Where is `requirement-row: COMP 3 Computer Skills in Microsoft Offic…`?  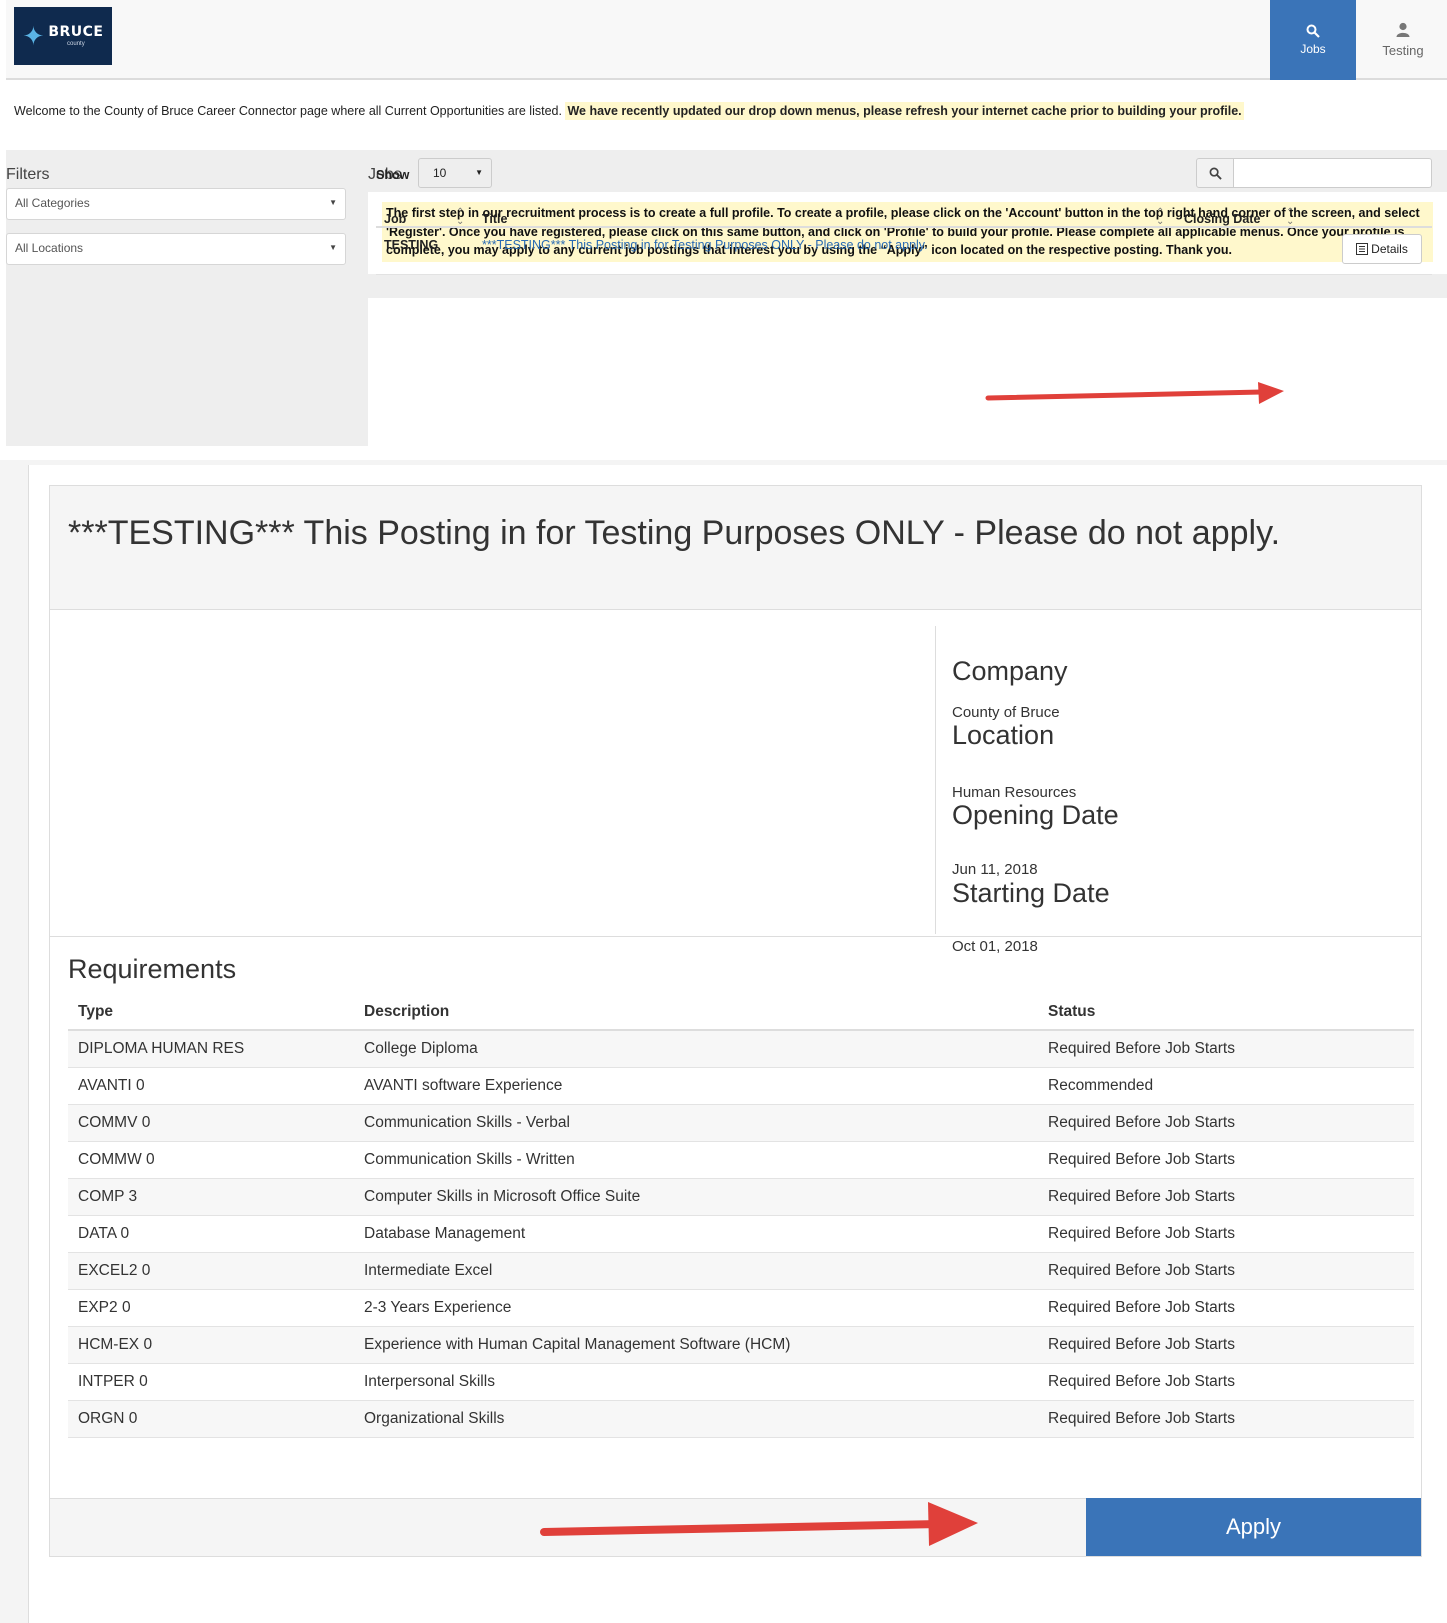
requirement-row: COMP 3 Computer Skills in Microsoft Offic… is located at coordinates (741, 1197).